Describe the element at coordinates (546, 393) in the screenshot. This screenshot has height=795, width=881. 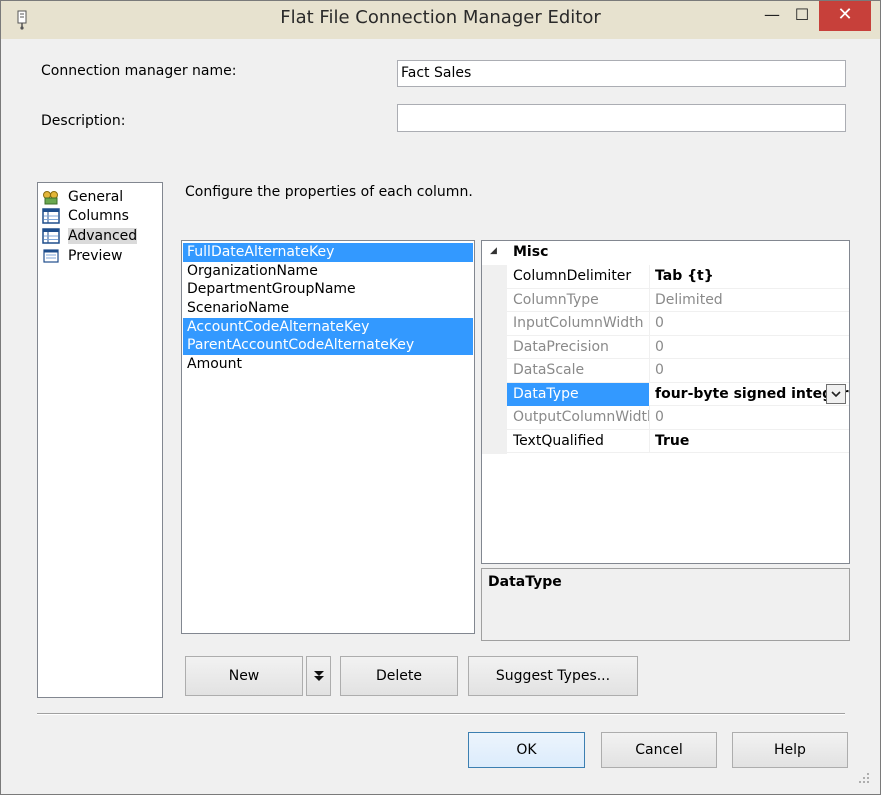
I see `property-name: DataType` at that location.